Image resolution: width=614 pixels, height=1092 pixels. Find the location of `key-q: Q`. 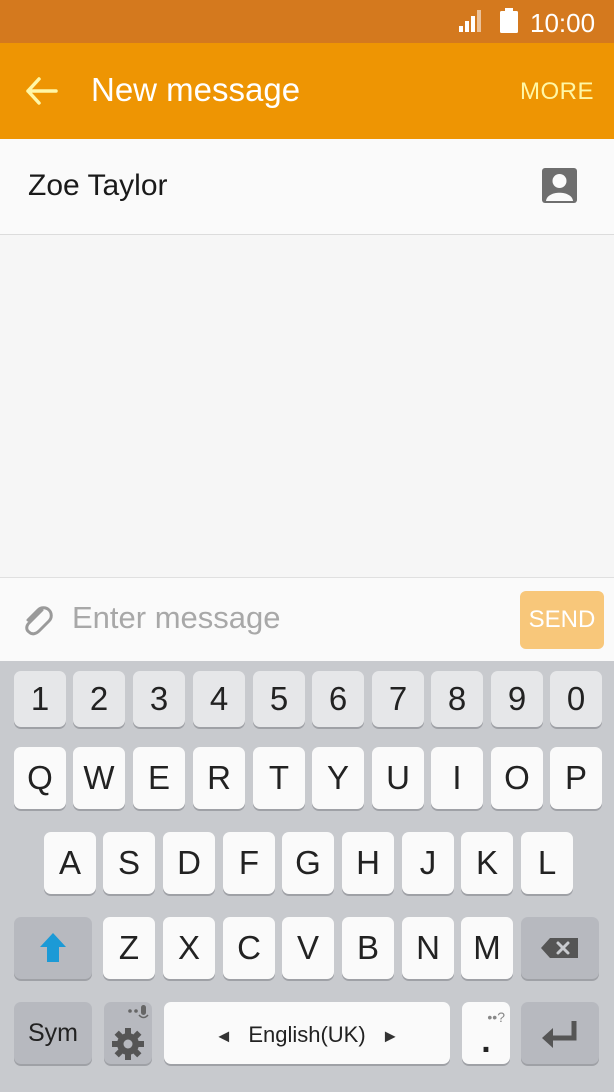

key-q: Q is located at coordinates (40, 778).